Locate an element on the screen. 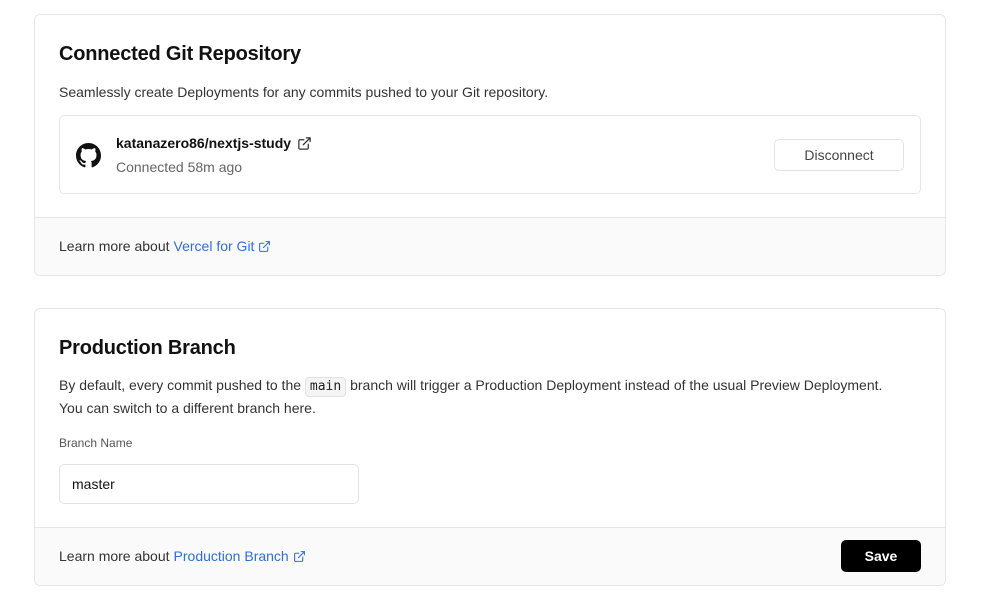 The height and width of the screenshot is (606, 989). production-branch-link: Production Branch is located at coordinates (240, 556).